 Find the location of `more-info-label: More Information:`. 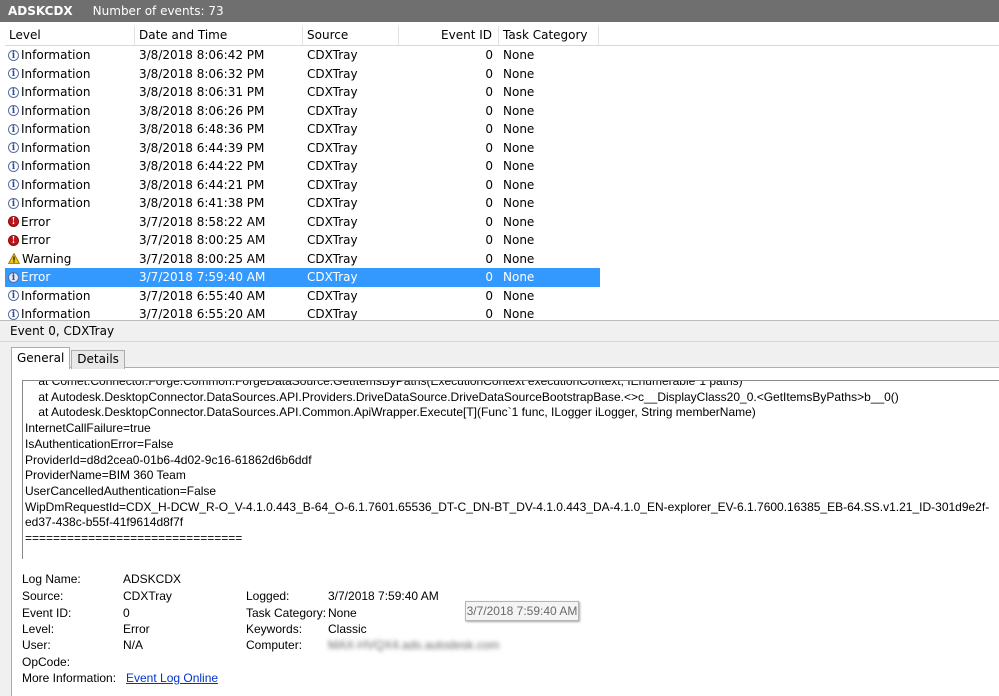

more-info-label: More Information: is located at coordinates (69, 678).